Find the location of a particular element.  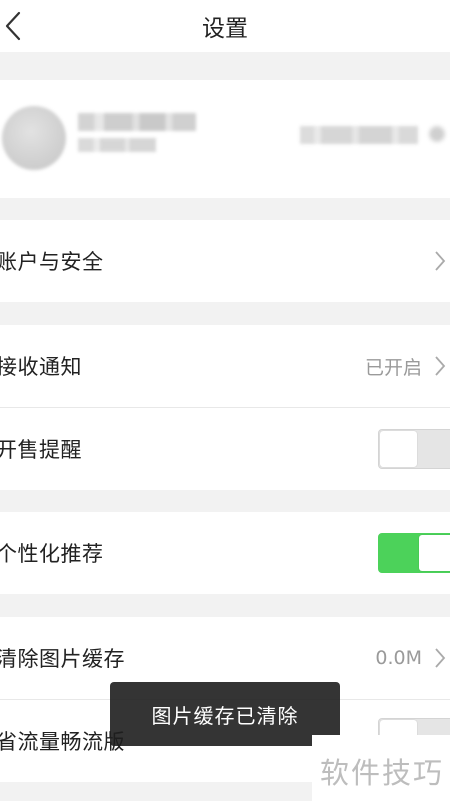

profile-subtitle-redacted is located at coordinates (117, 145).